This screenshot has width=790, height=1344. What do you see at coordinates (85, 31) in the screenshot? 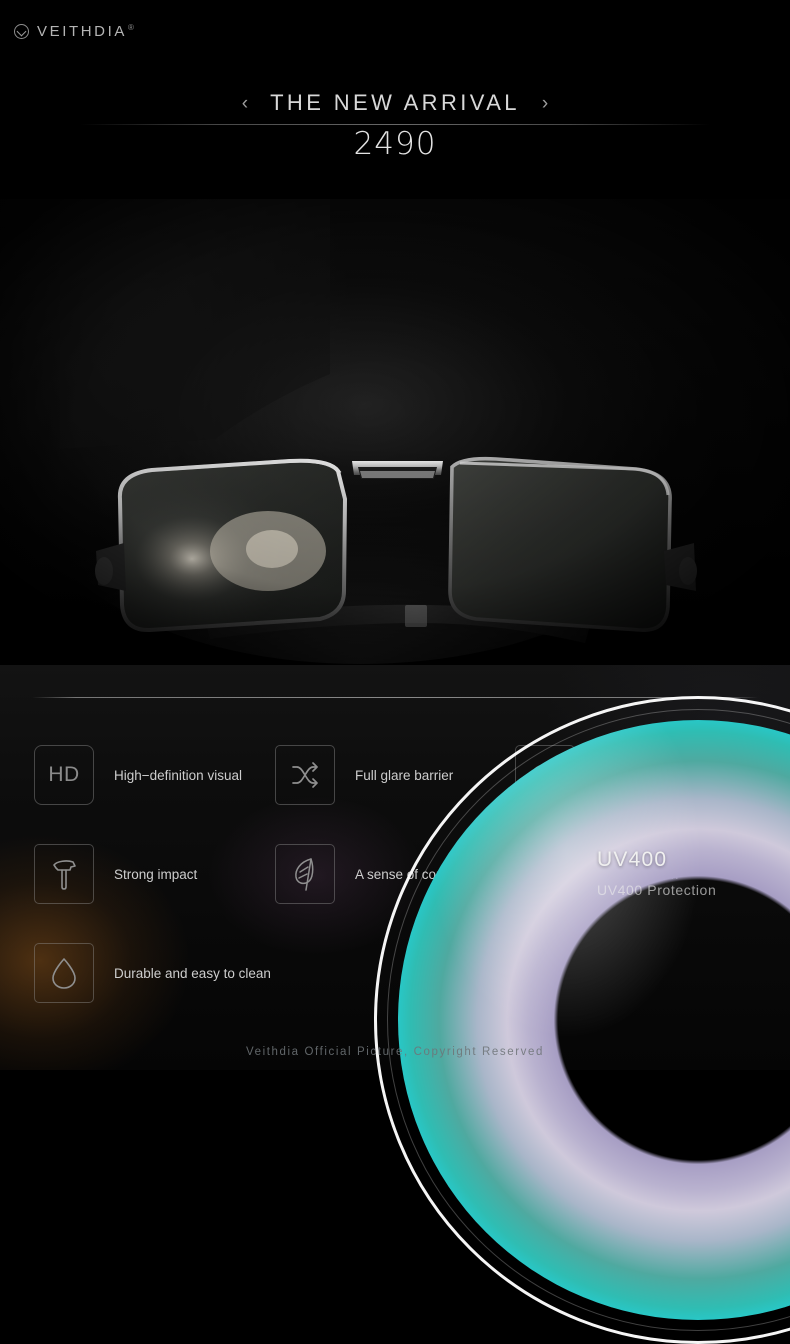
I see `brand-name: VEITHDIA®` at bounding box center [85, 31].